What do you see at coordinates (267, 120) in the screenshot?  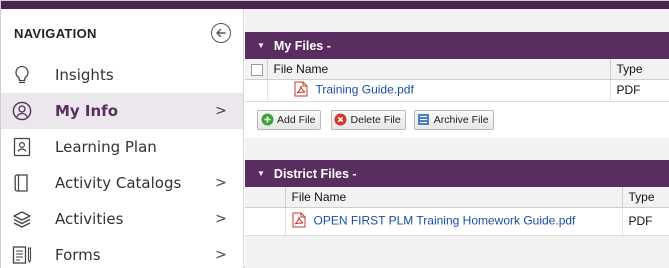 I see `plus-circle-icon` at bounding box center [267, 120].